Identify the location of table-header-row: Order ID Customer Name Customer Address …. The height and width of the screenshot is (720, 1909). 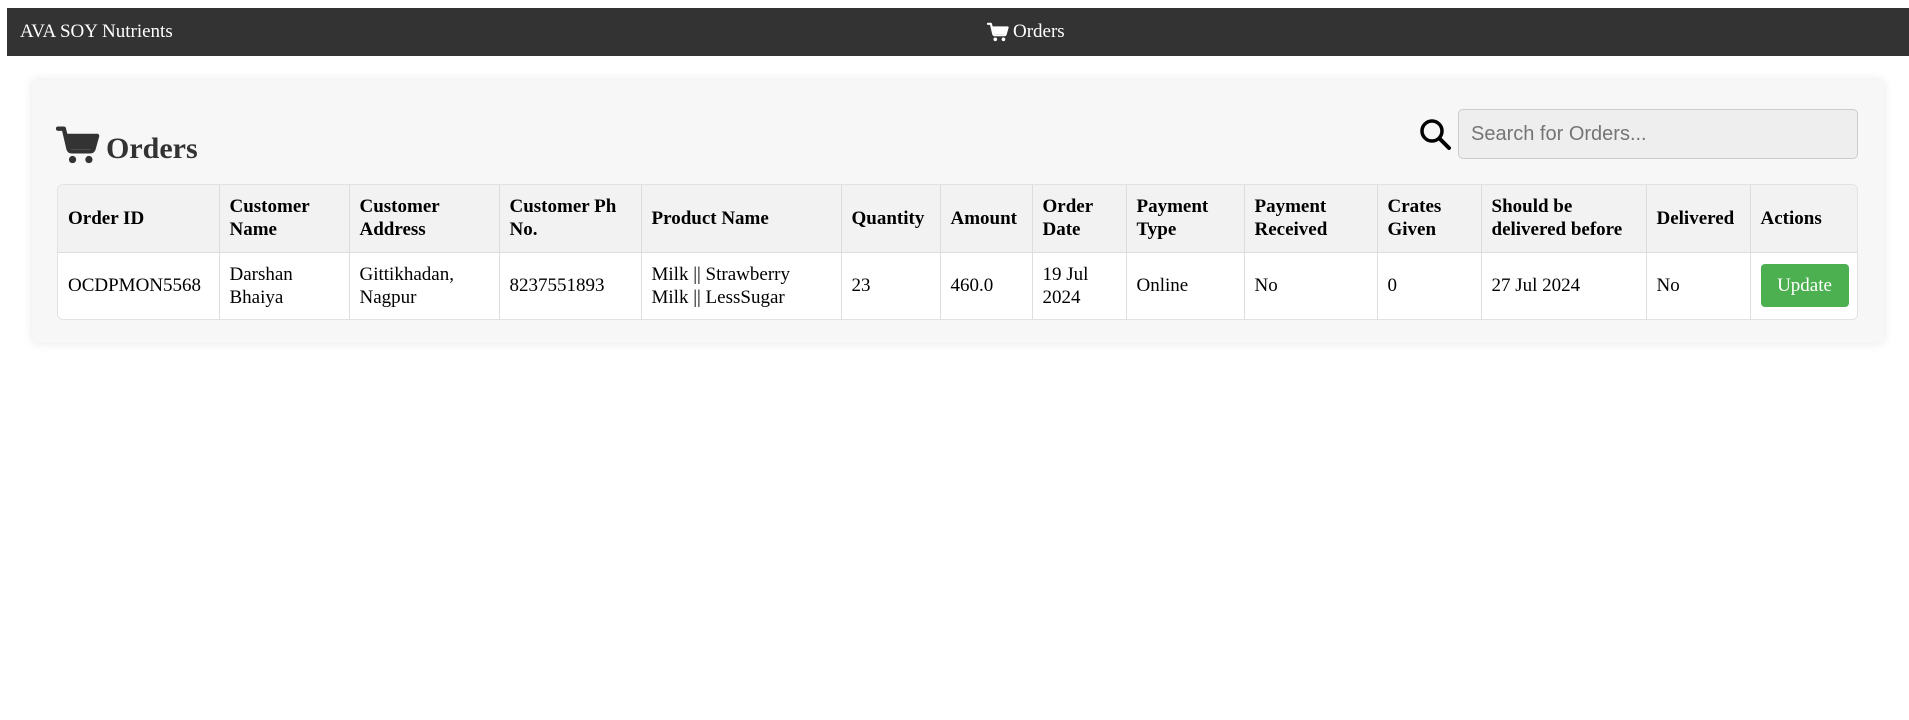
(957, 219).